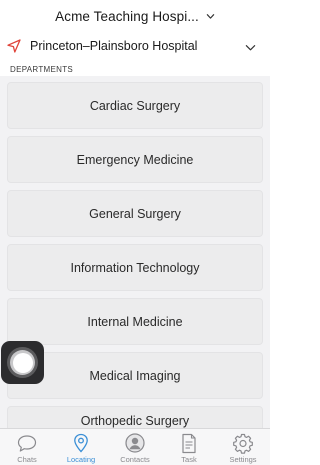 The width and height of the screenshot is (320, 465). What do you see at coordinates (243, 443) in the screenshot?
I see `gear-icon` at bounding box center [243, 443].